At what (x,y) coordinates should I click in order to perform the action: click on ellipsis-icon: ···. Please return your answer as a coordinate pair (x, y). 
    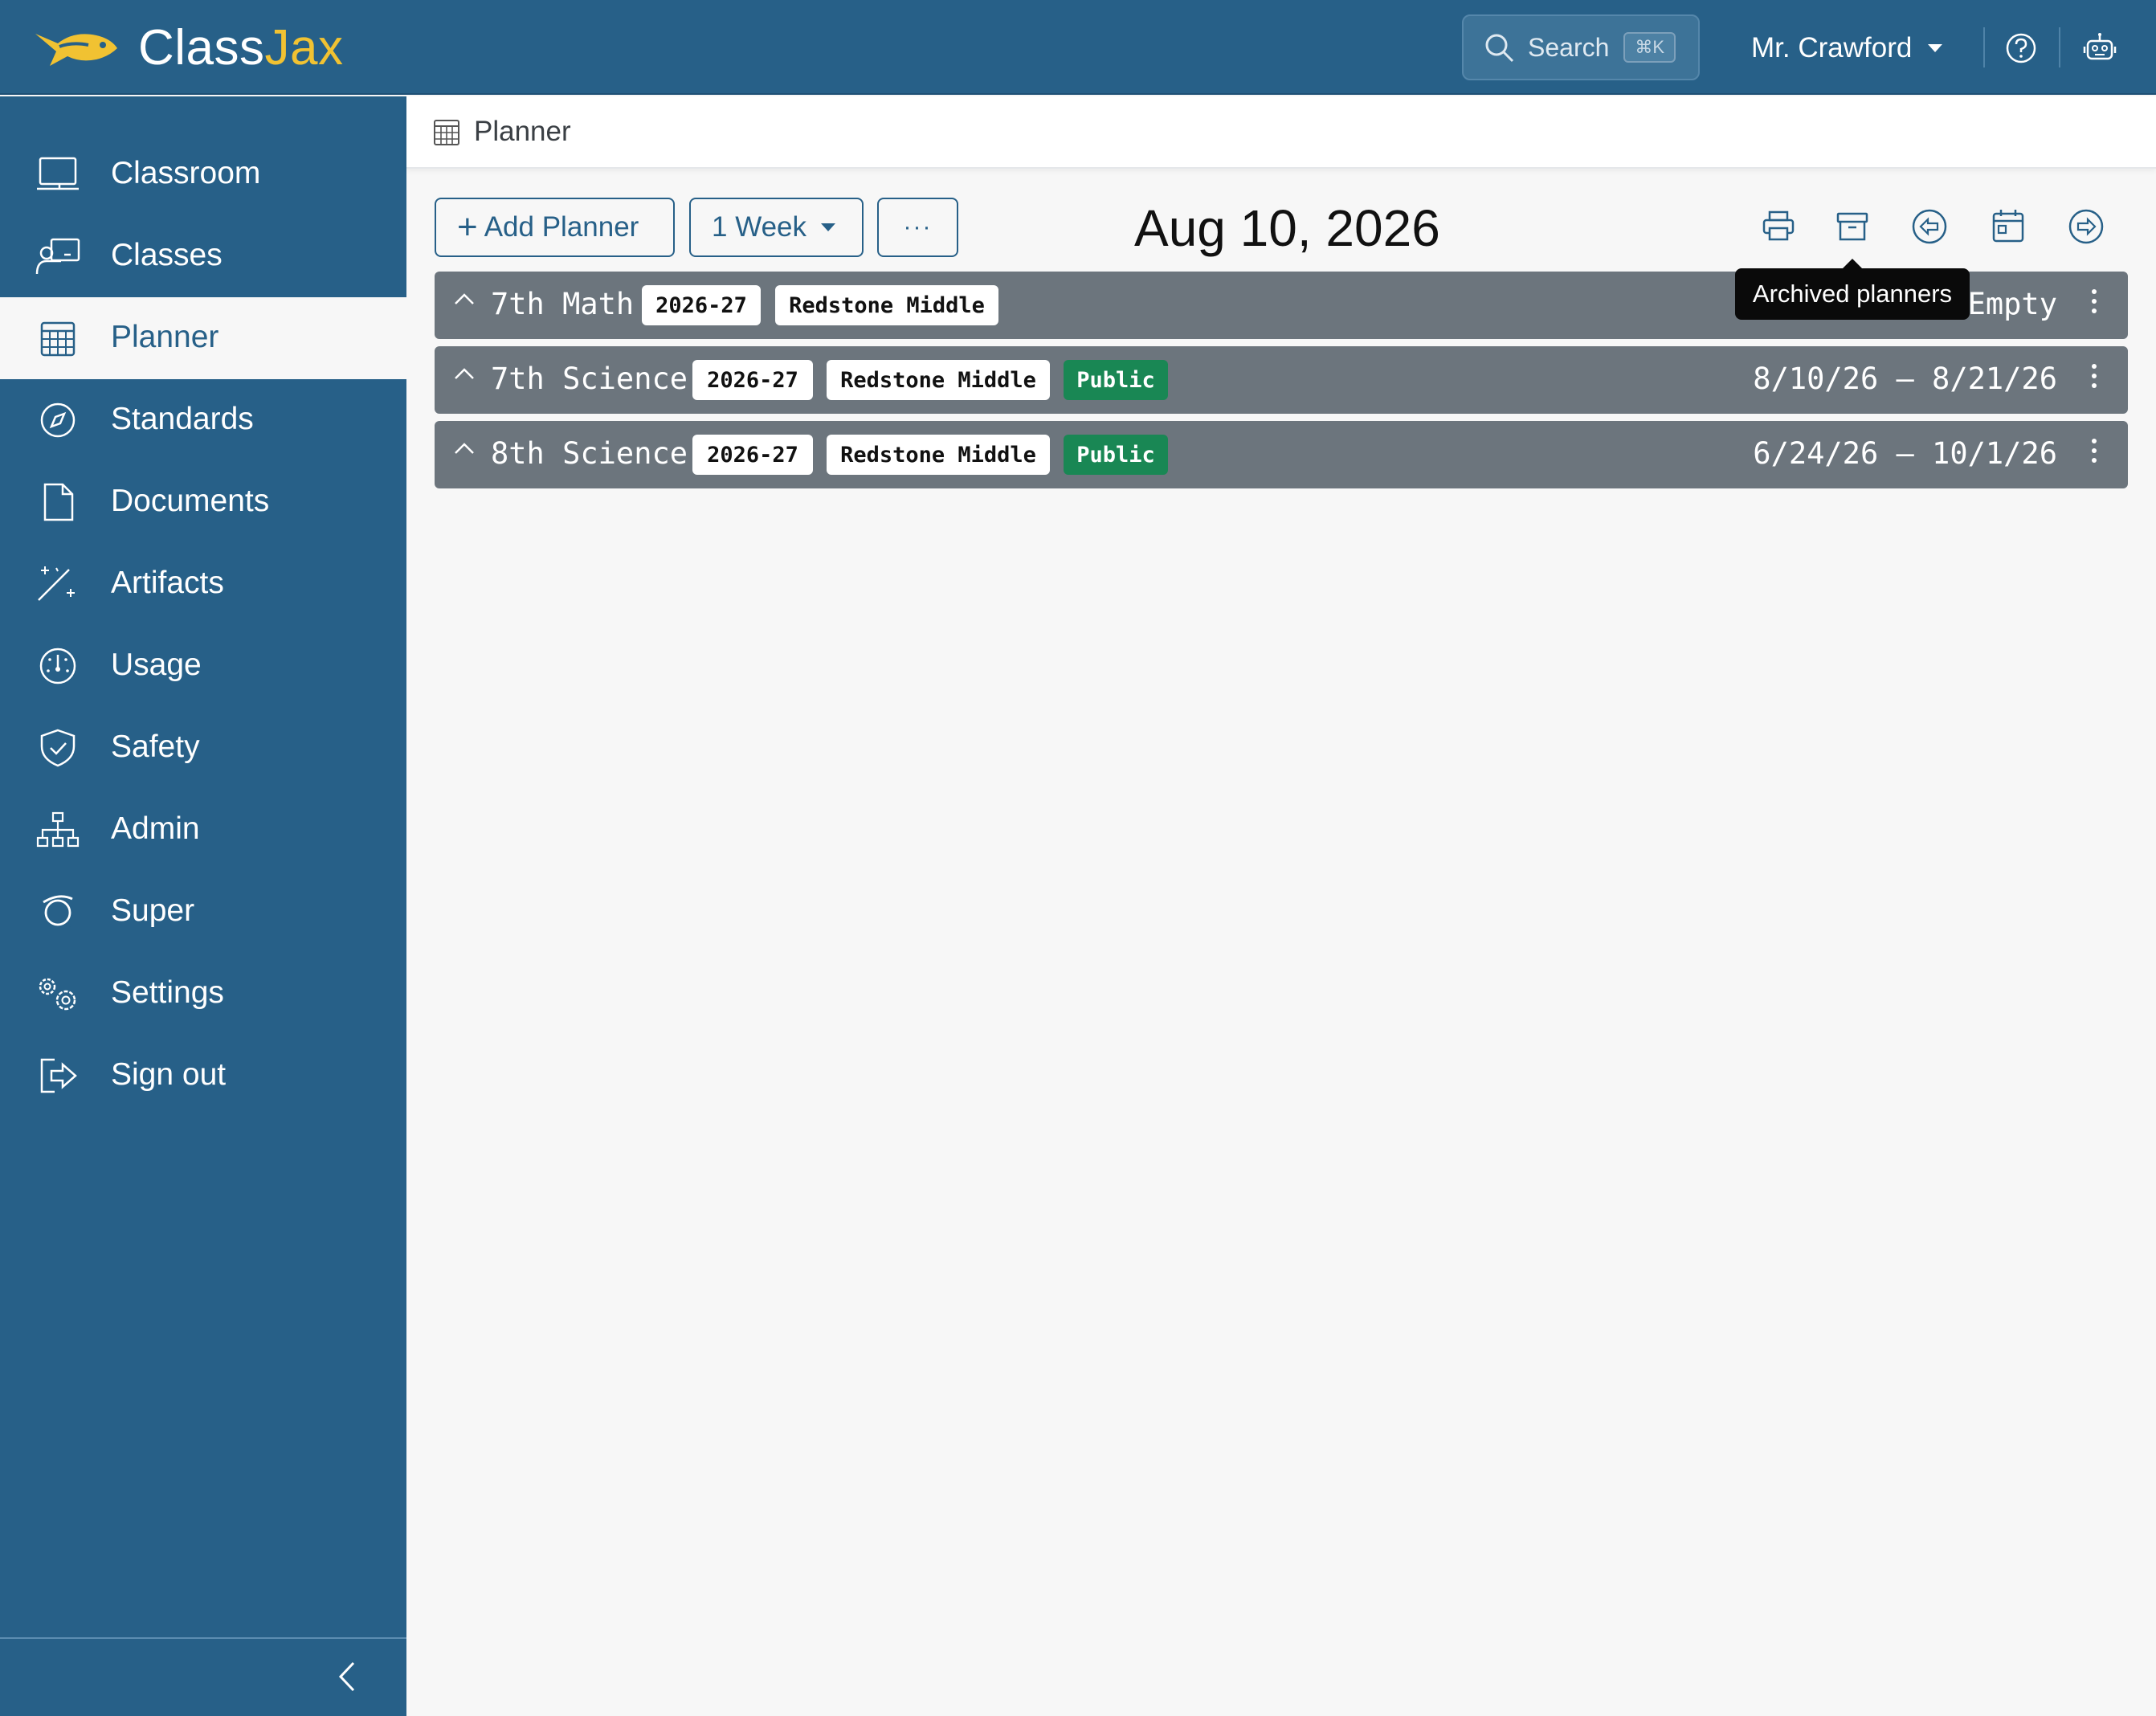
    Looking at the image, I should click on (918, 227).